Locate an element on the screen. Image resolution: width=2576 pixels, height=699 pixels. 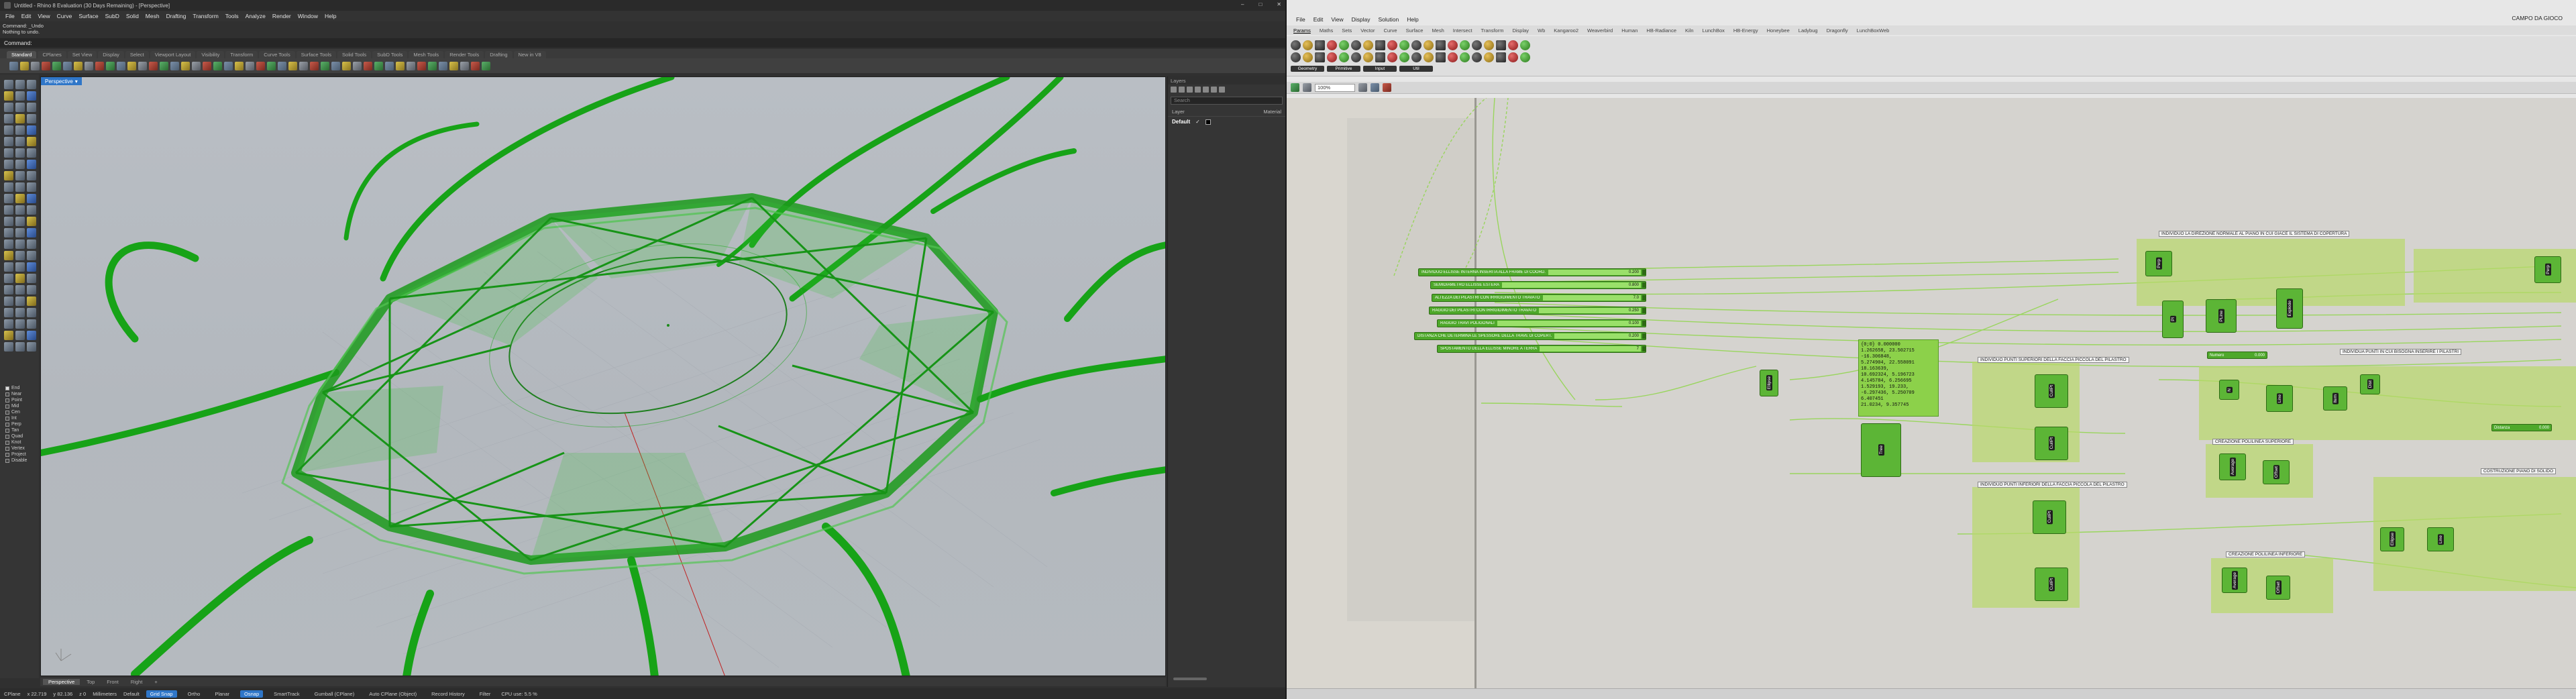
zoom-extents-icon is located at coordinates (1362, 87).